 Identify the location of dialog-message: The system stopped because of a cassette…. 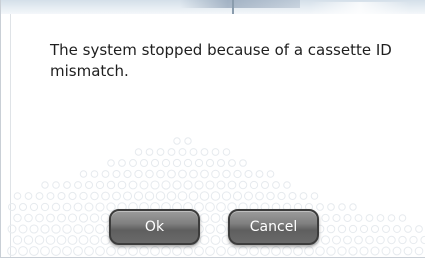
(221, 60).